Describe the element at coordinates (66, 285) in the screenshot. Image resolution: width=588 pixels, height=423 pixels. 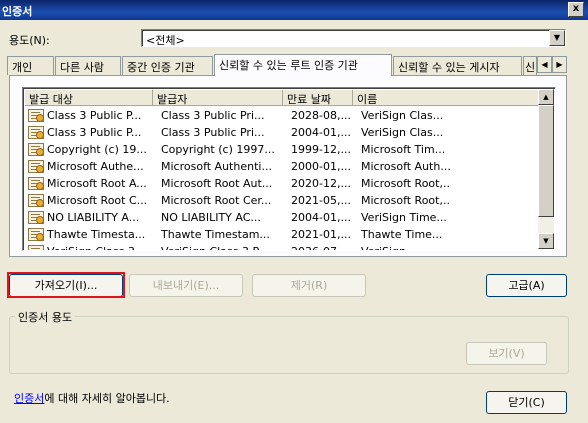
I see `import-highlight-box` at that location.